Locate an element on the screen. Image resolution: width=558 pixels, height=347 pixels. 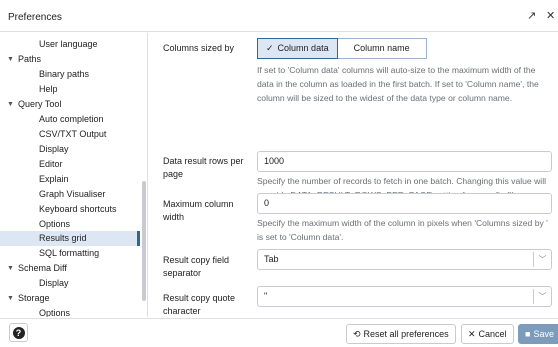
reset-icon: ⟲ is located at coordinates (357, 334).